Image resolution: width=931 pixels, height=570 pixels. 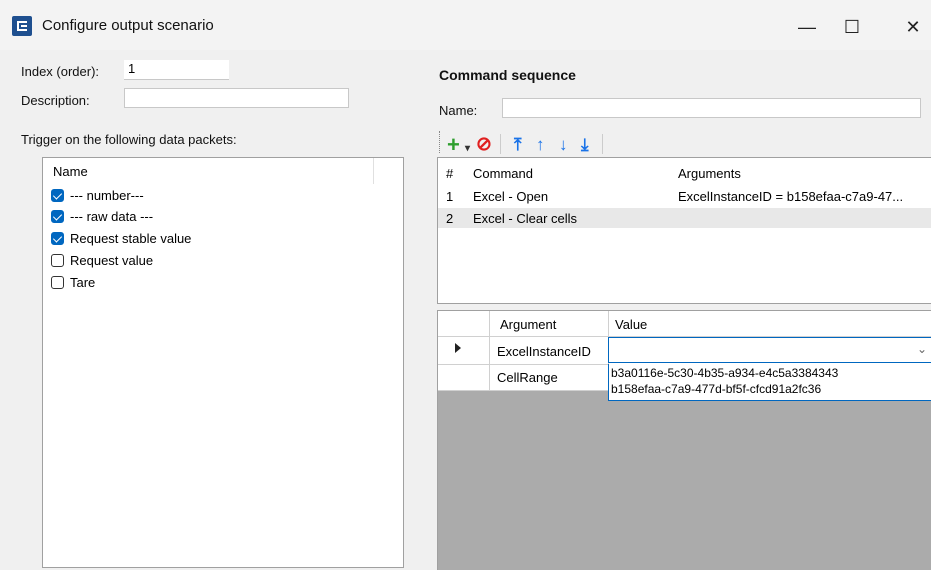 I want to click on row-number: 1, so click(x=450, y=196).